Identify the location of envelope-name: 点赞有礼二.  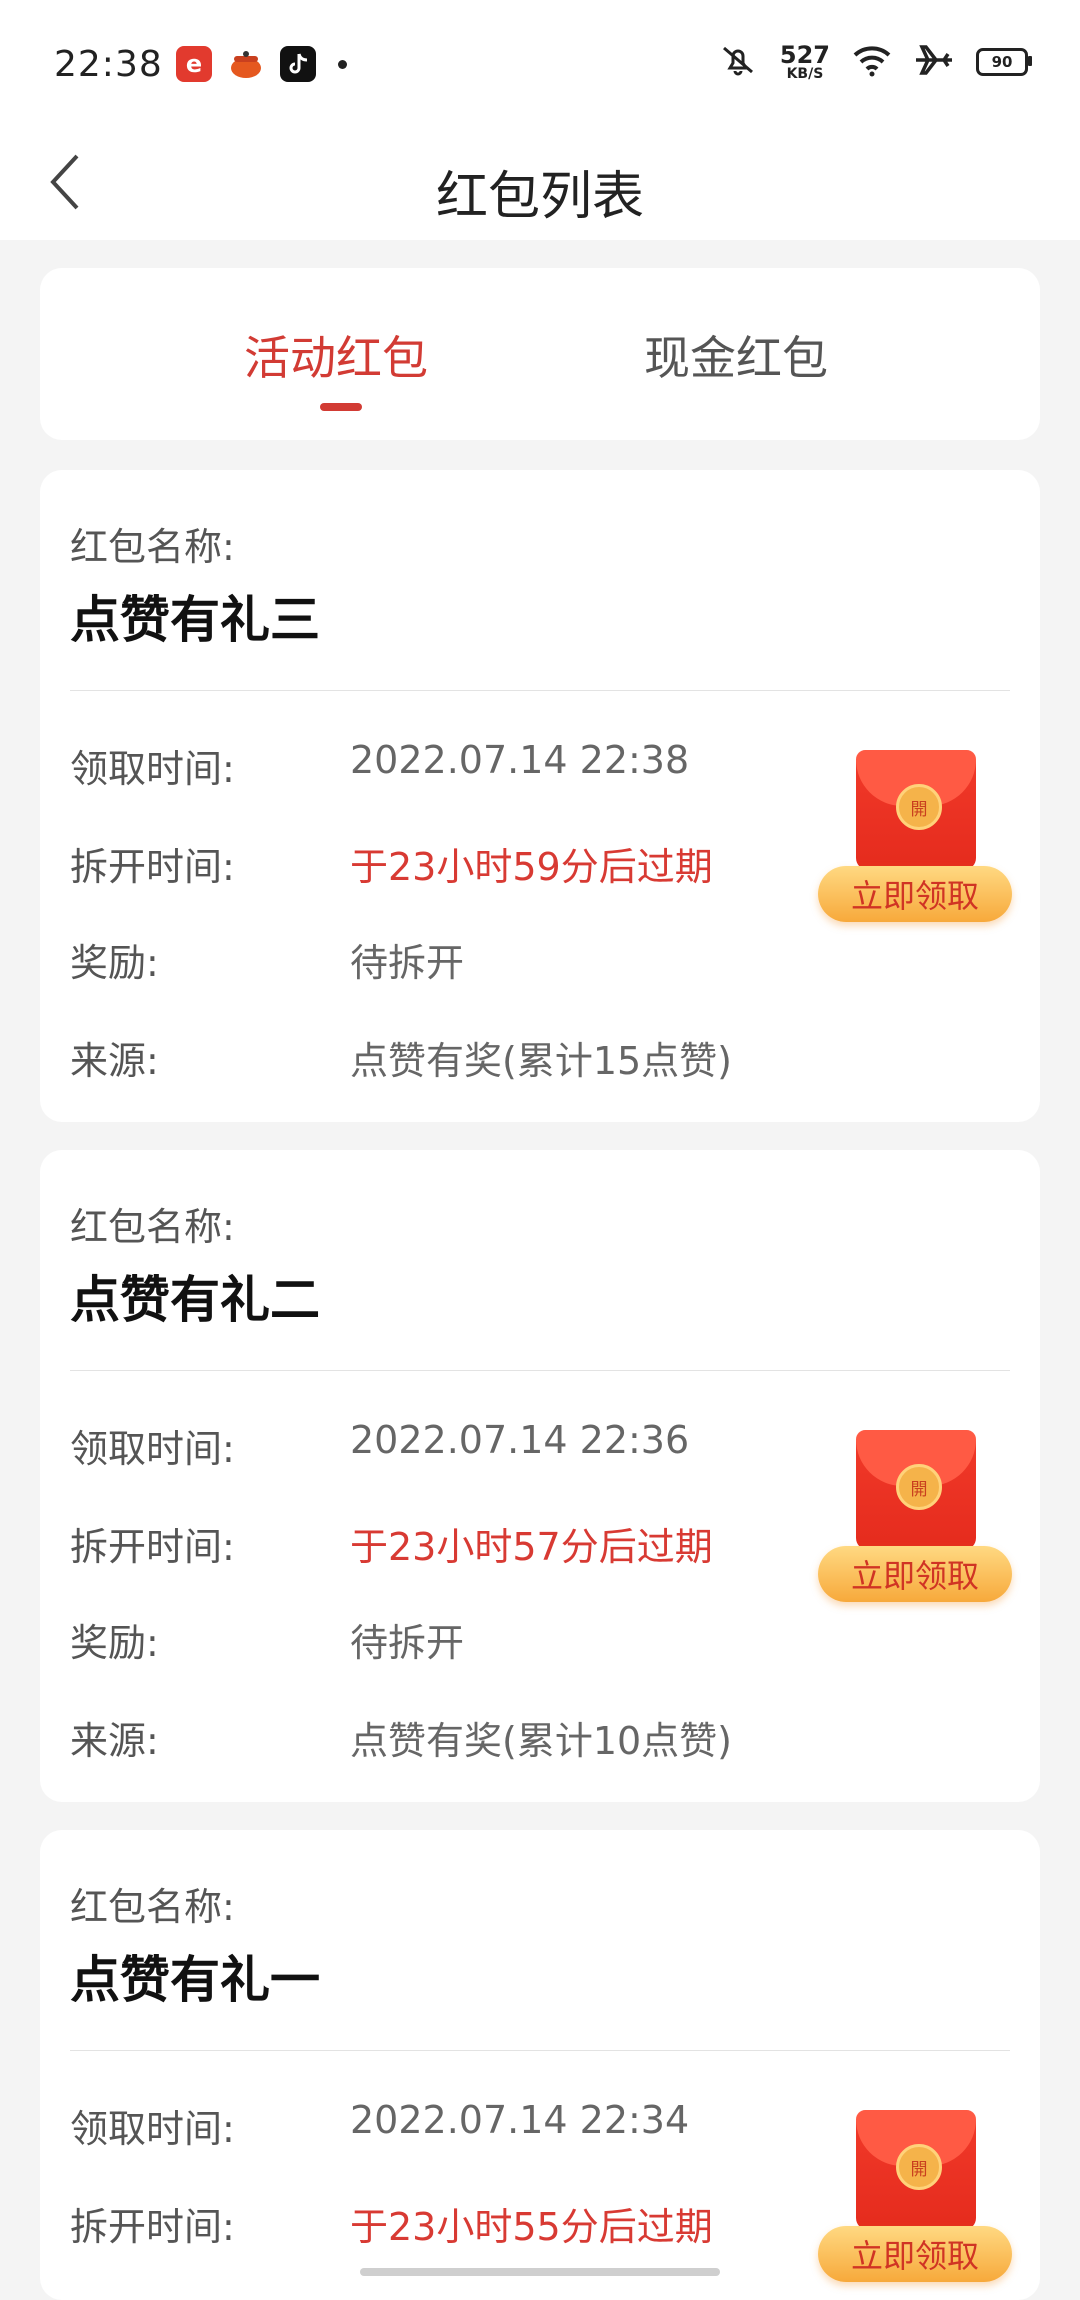
(195, 1300).